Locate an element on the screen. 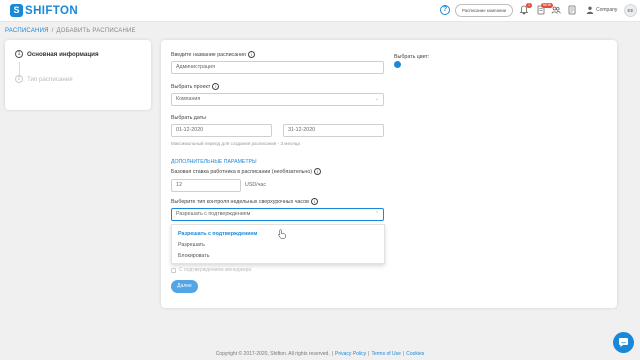  color-picker is located at coordinates (397, 64).